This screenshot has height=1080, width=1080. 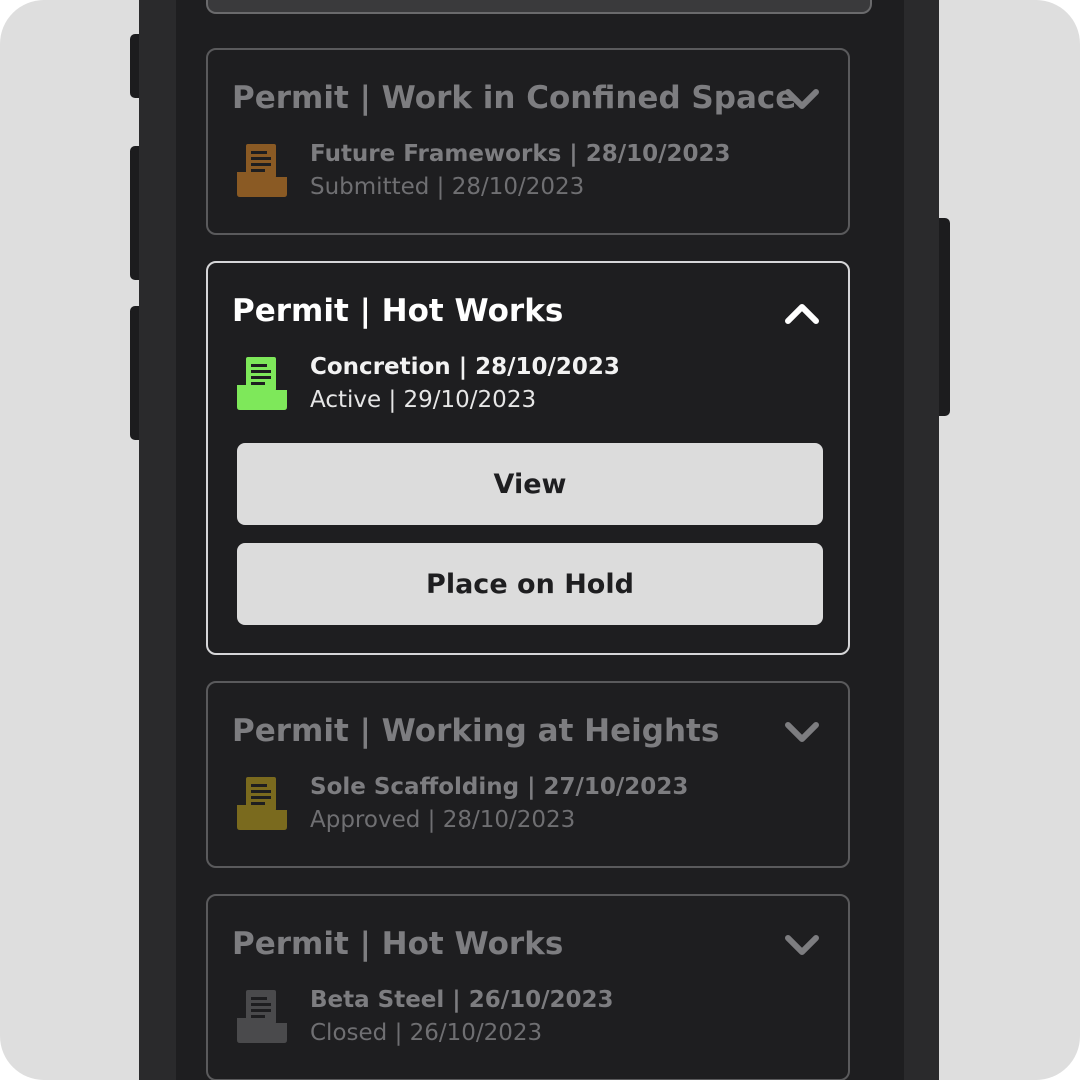 I want to click on permit-company-date: Sole Scaffolding | 27/10/2023, so click(x=499, y=787).